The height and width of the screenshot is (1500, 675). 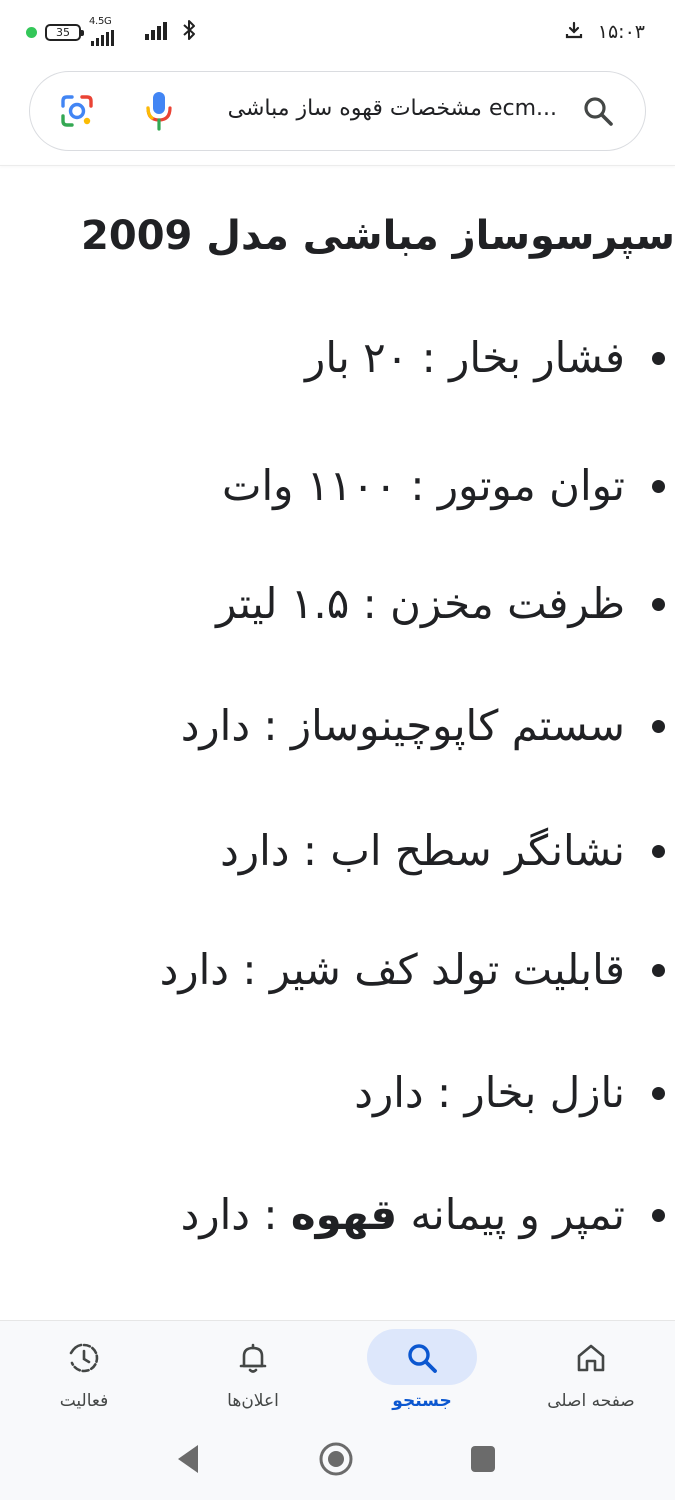 I want to click on home-icon, so click(x=591, y=1358).